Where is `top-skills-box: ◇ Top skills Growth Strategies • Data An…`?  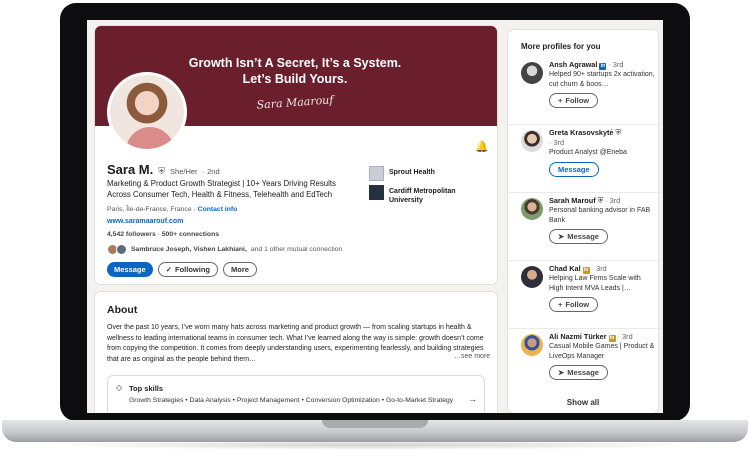
top-skills-box: ◇ Top skills Growth Strategies • Data An… is located at coordinates (296, 394).